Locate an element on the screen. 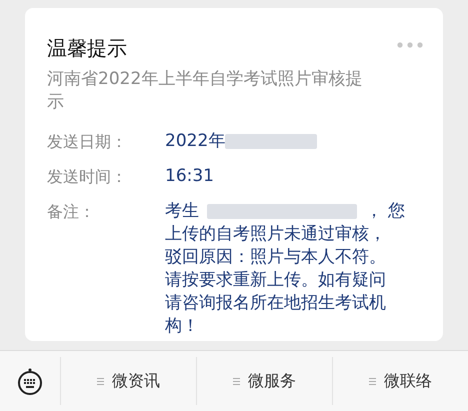  card-subtitle: 河南省2022年上半年自学考试照片审核提示 is located at coordinates (205, 91).